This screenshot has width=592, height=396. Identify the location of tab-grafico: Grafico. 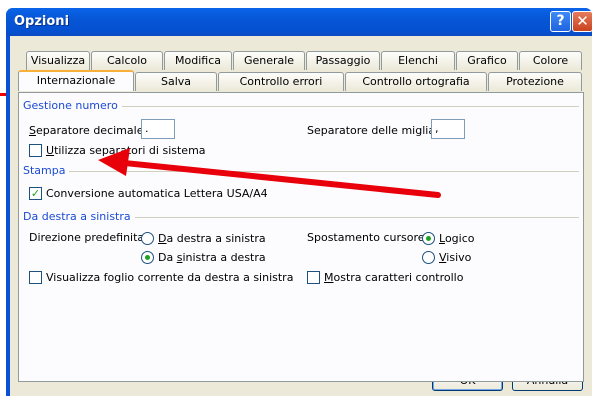
(487, 60).